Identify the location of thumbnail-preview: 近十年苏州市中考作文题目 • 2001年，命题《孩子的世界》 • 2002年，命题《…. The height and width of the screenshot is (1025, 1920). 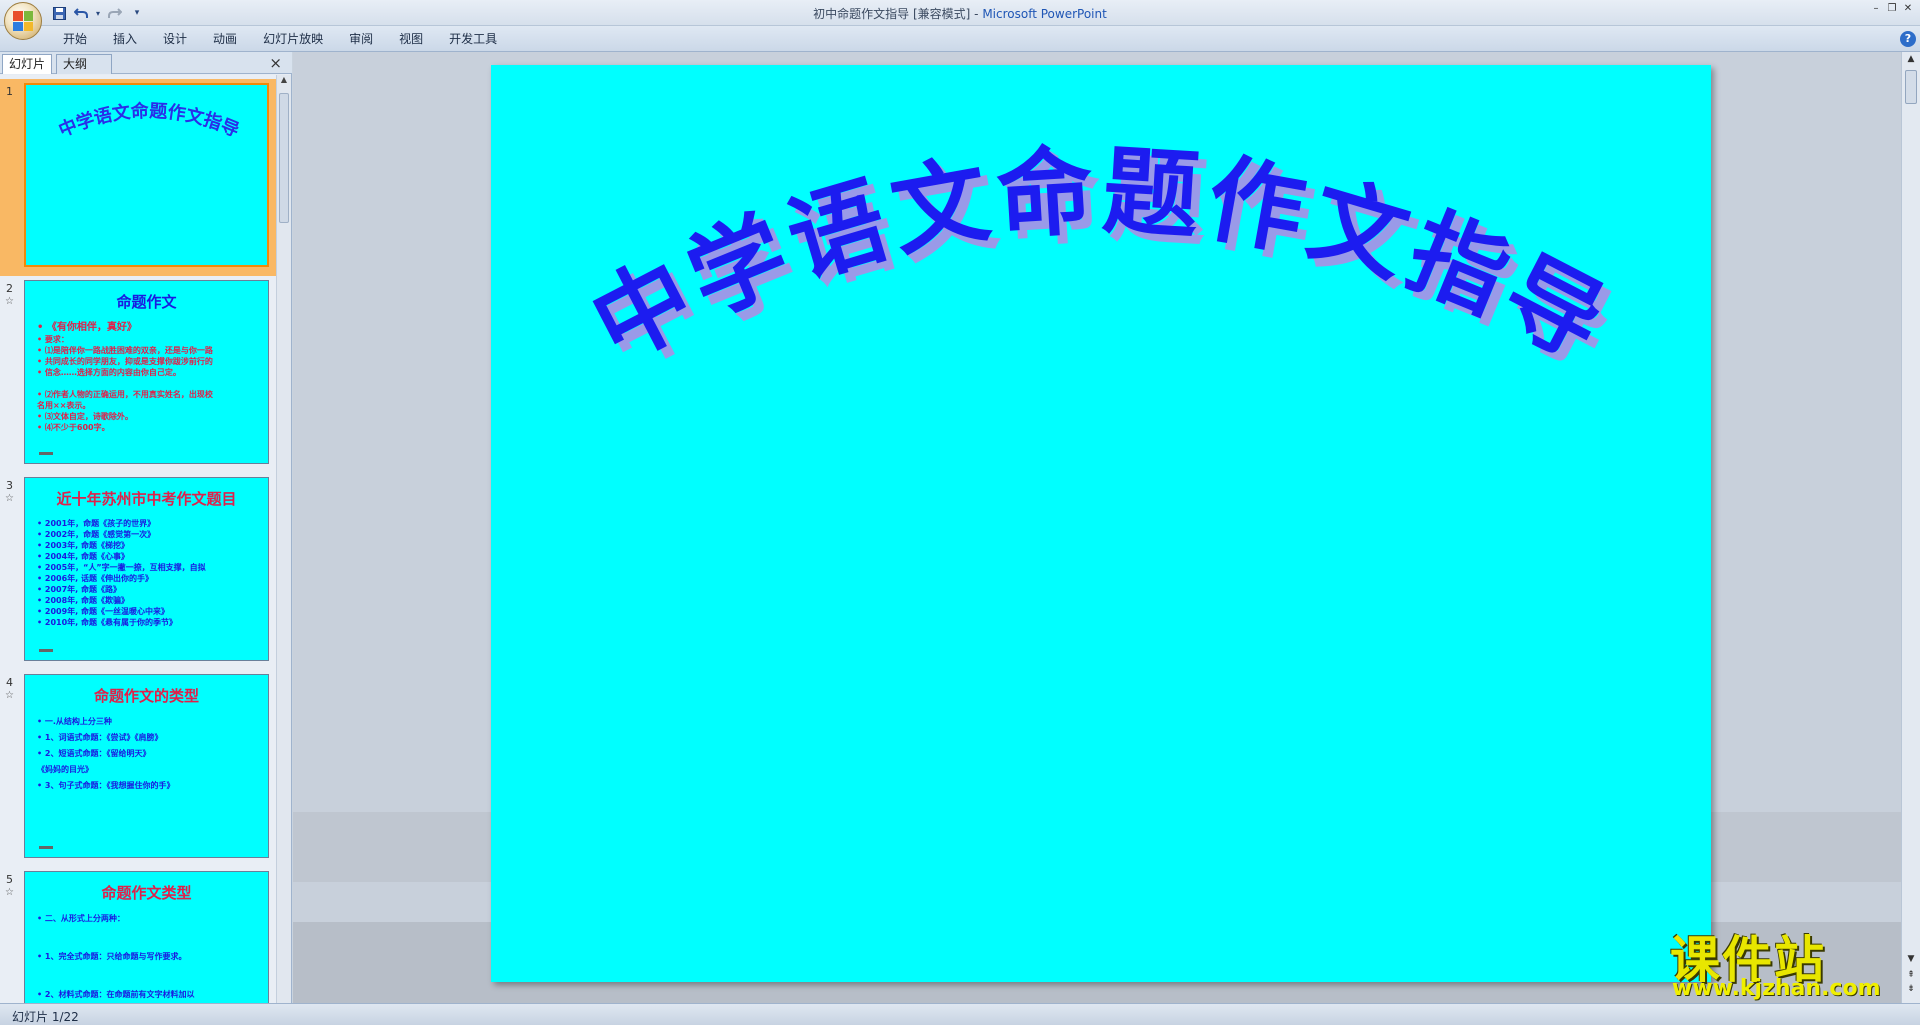
(146, 569).